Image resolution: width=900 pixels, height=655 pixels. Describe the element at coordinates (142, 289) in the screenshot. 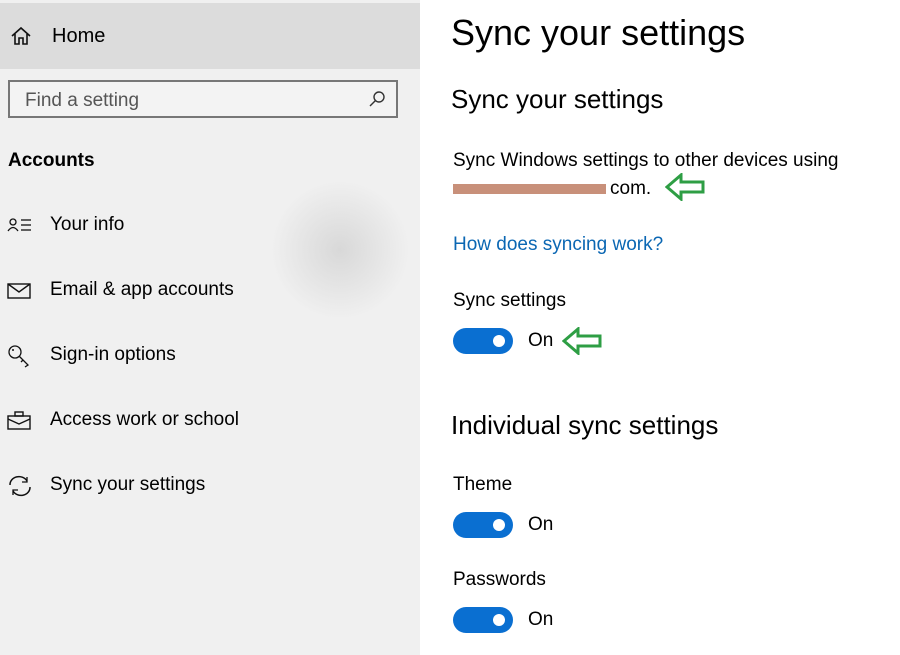

I see `sidebar-item-label: Email & app accounts` at that location.